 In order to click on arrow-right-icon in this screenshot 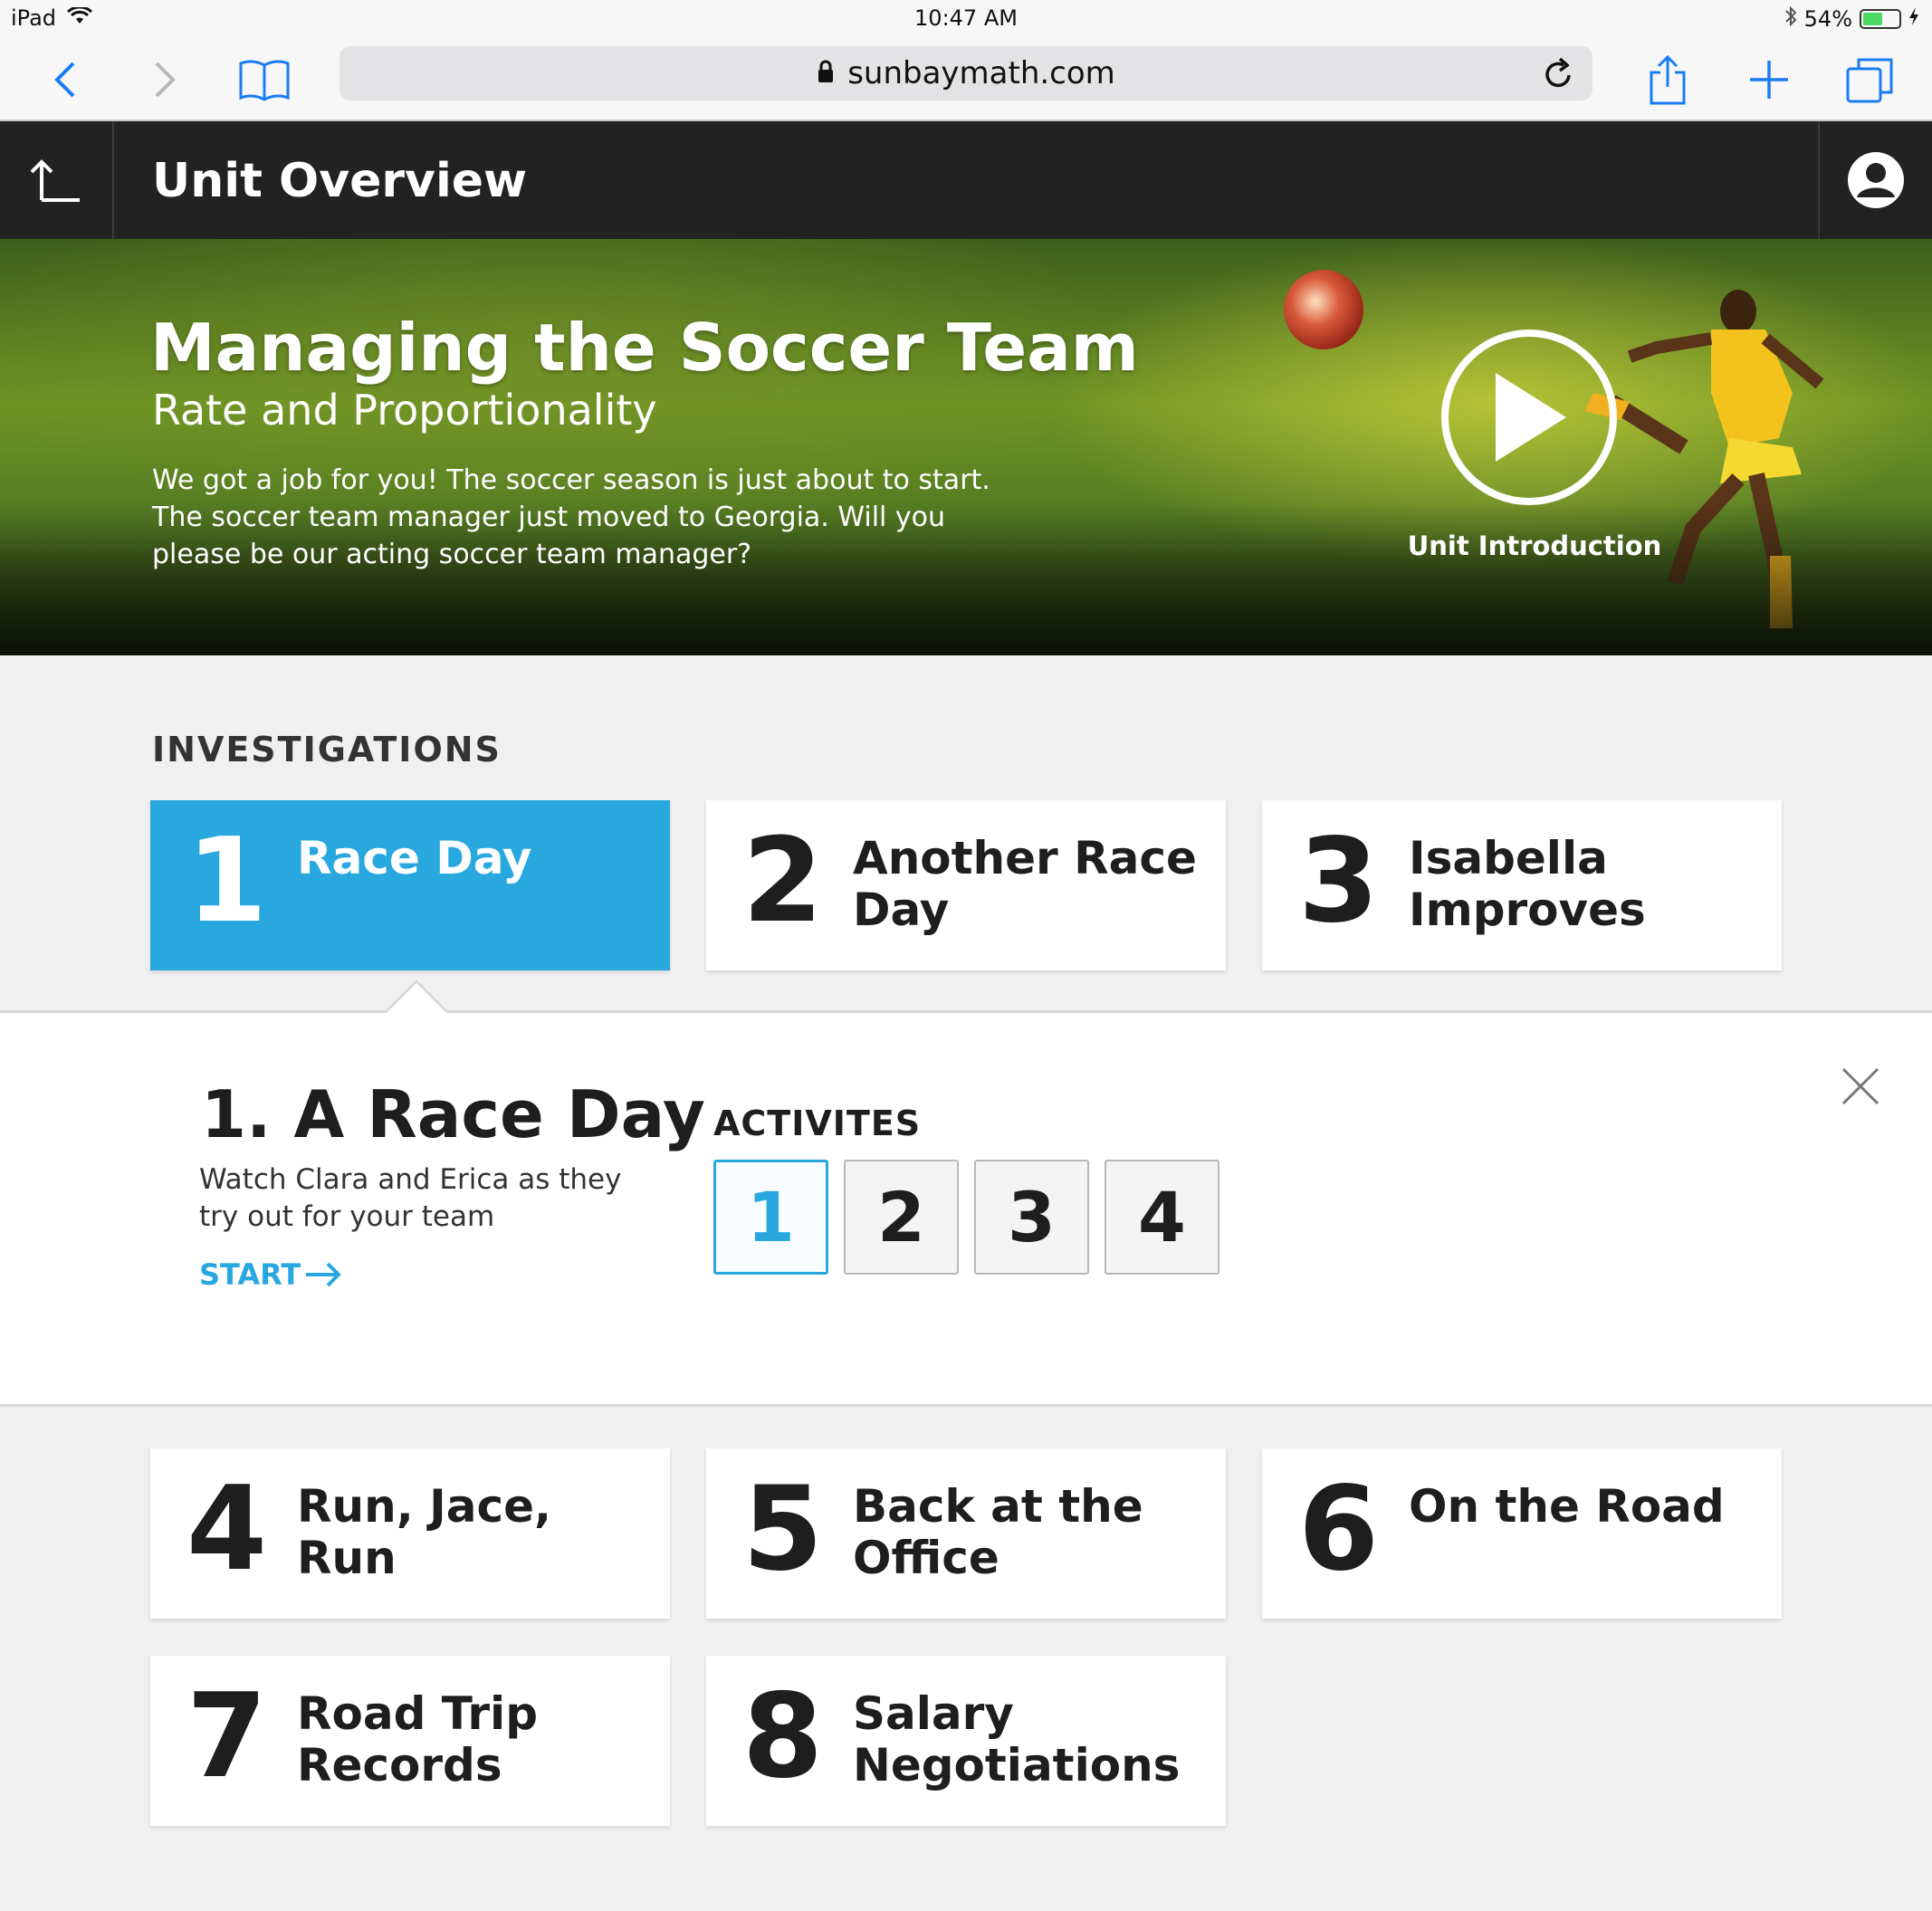, I will do `click(324, 1274)`.